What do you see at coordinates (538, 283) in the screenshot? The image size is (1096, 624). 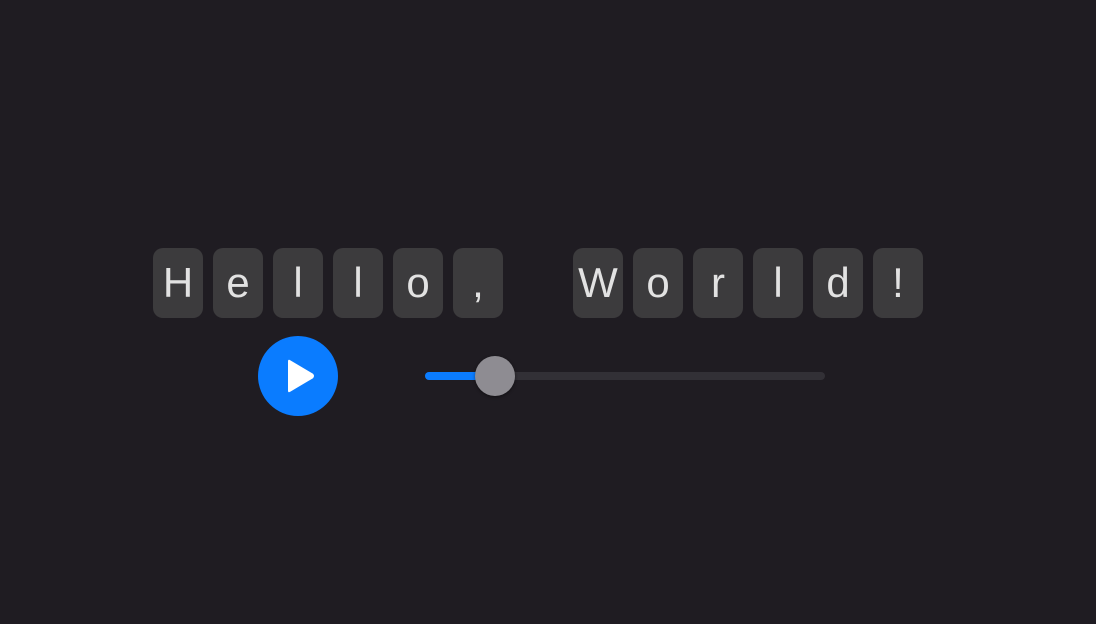 I see `letter-tile-space` at bounding box center [538, 283].